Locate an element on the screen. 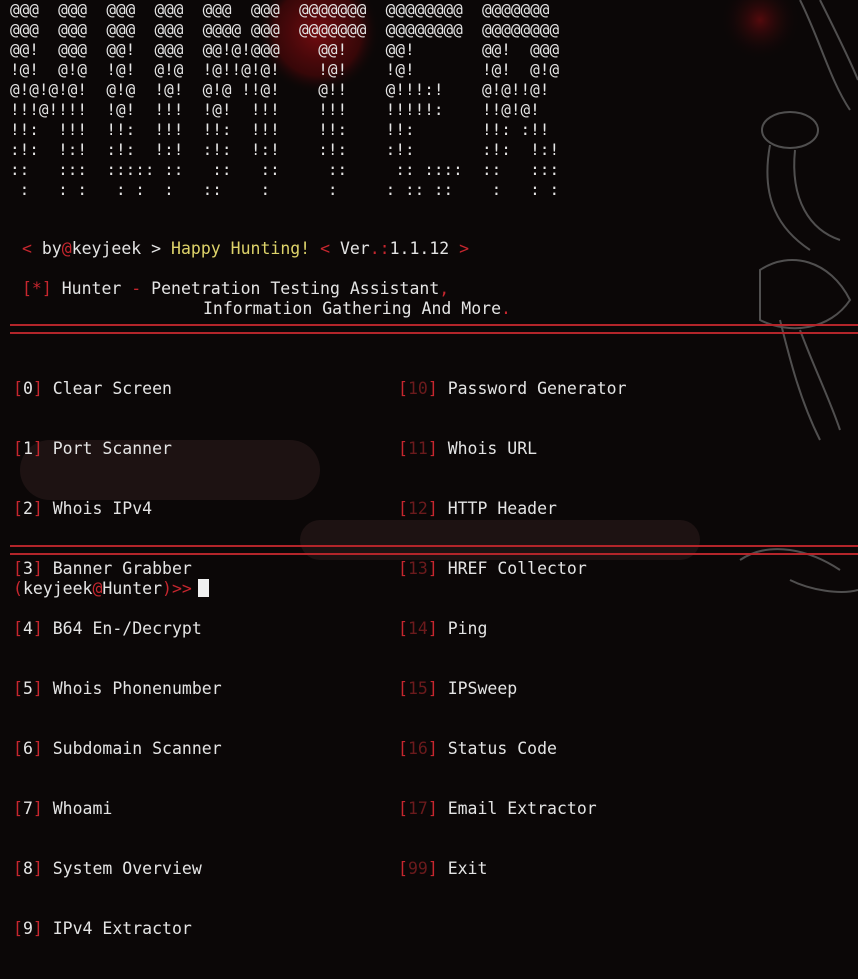 The image size is (858, 979). ascii-line: !@! @!@ !@! @!@ !@!!@!@! !@! !@! !@! @!@ is located at coordinates (285, 69).